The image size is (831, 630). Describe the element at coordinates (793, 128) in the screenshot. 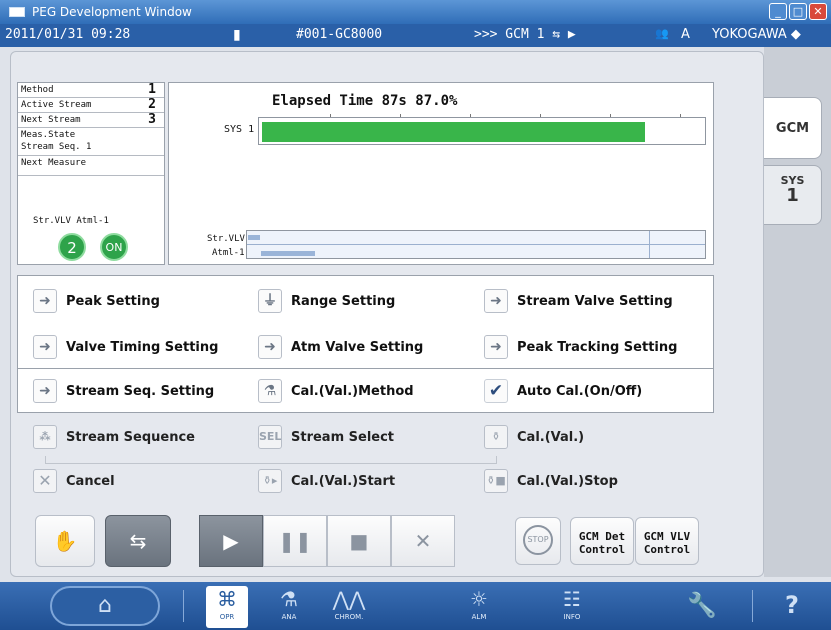

I see `tab-gcm: GCM` at that location.